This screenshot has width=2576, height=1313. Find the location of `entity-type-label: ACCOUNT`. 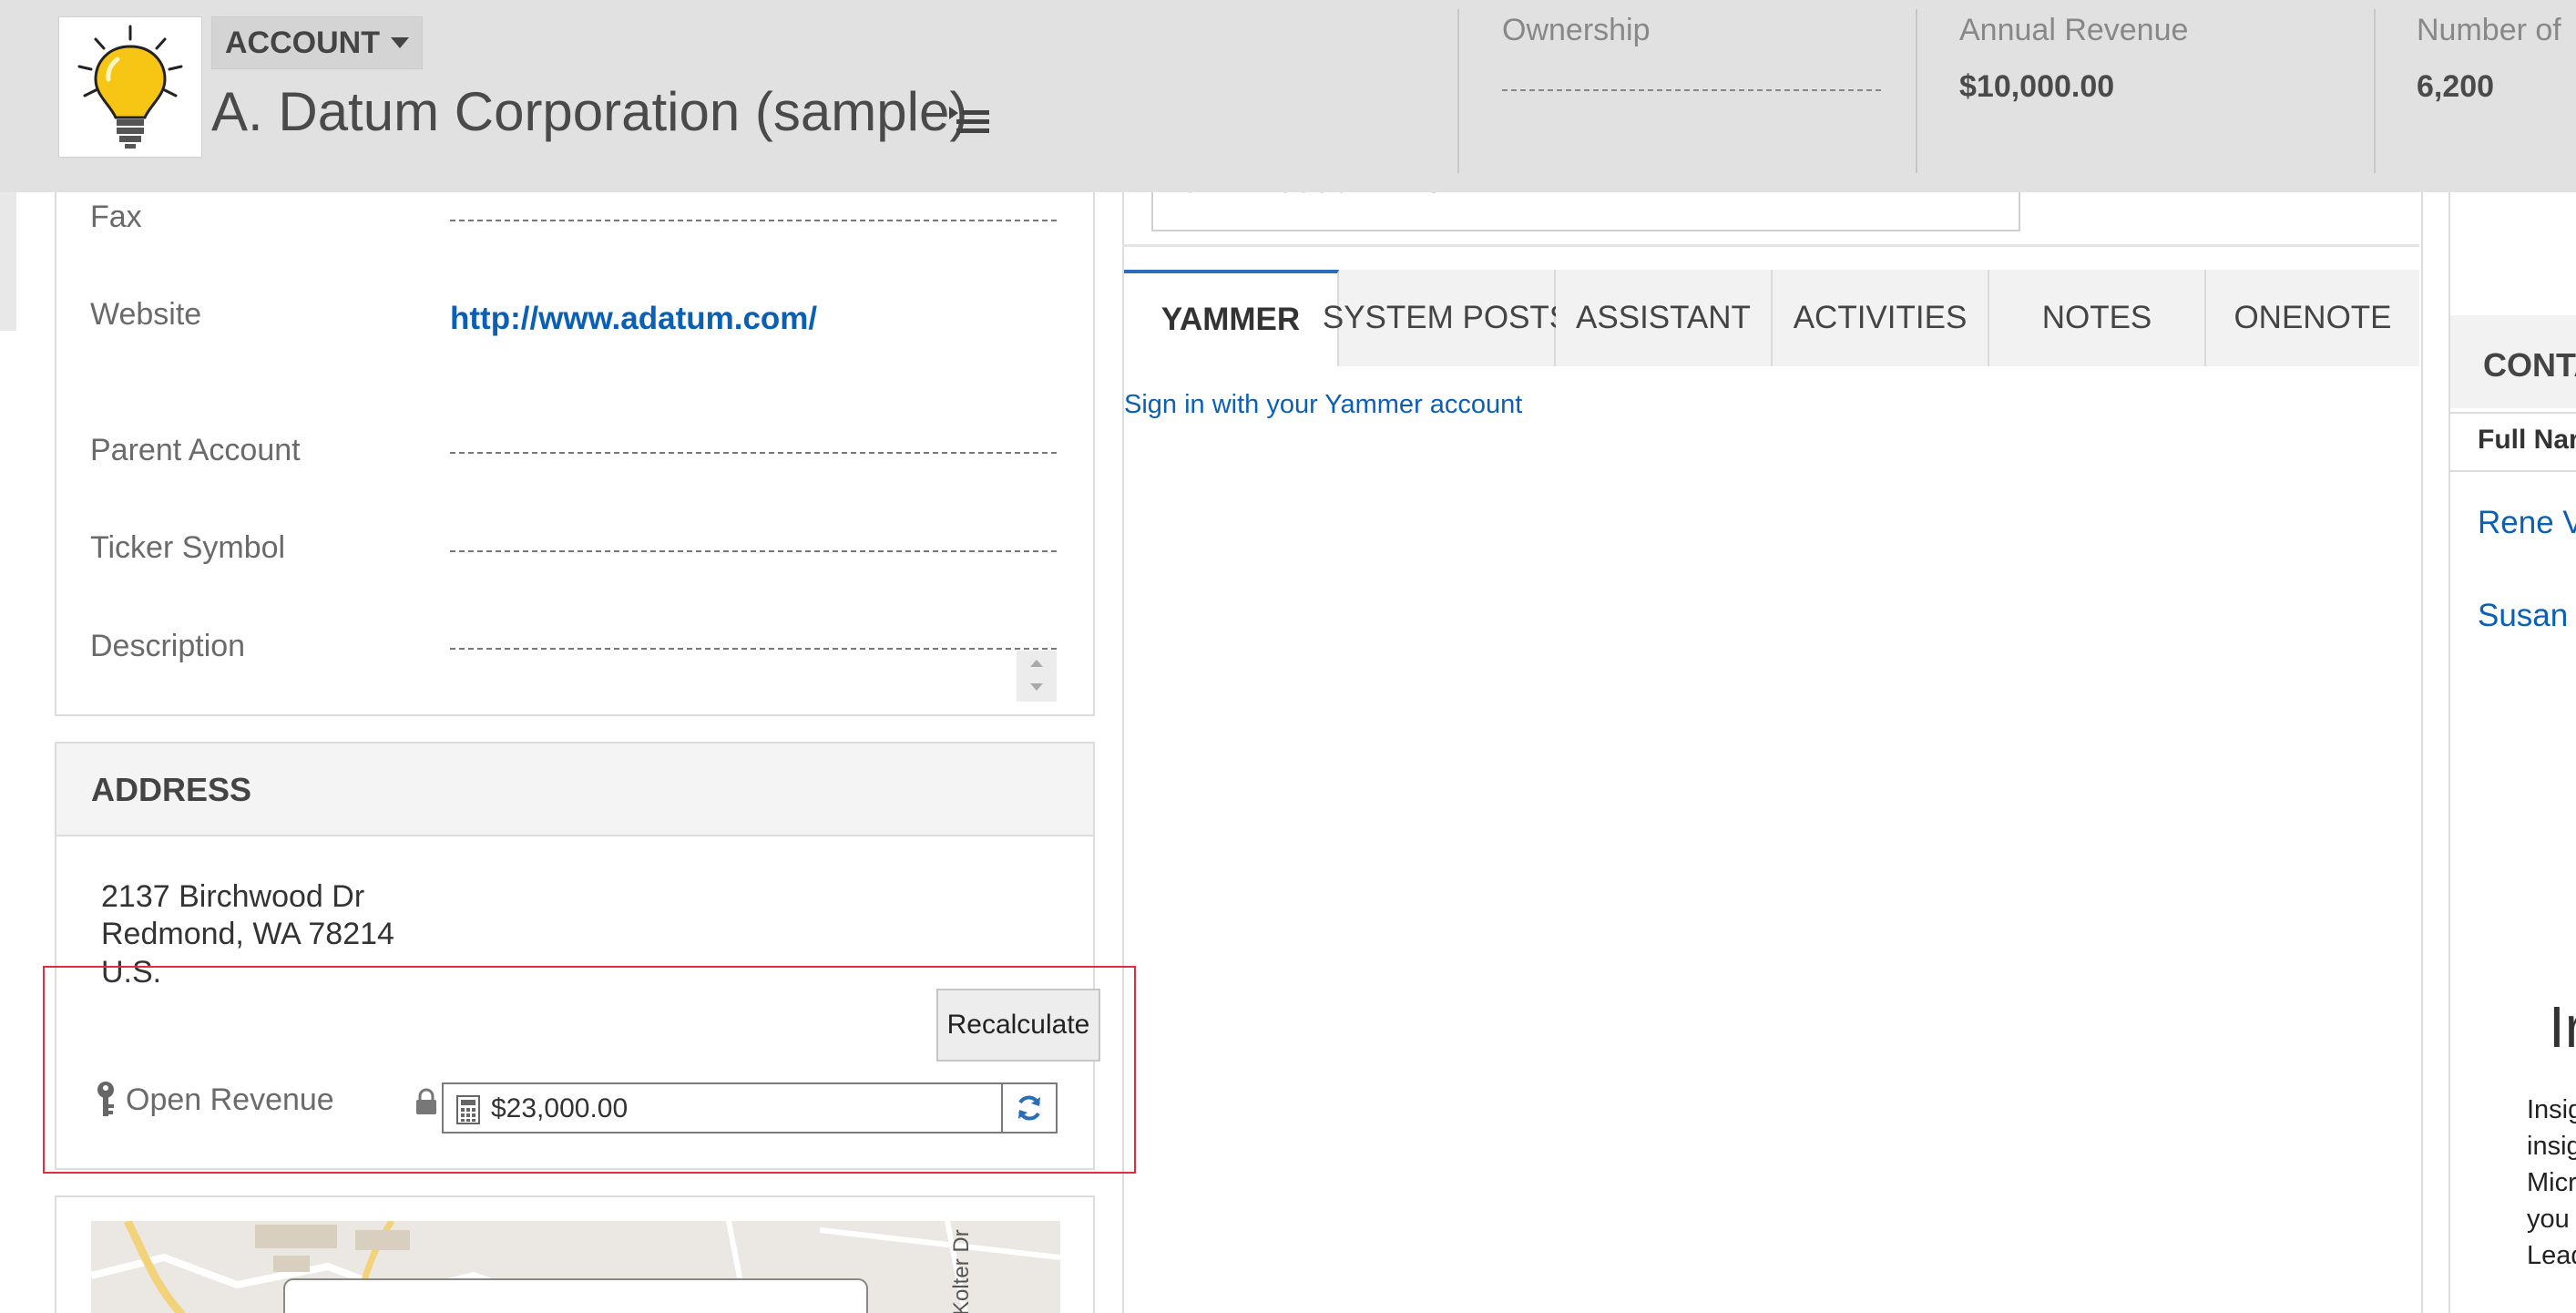

entity-type-label: ACCOUNT is located at coordinates (302, 42).